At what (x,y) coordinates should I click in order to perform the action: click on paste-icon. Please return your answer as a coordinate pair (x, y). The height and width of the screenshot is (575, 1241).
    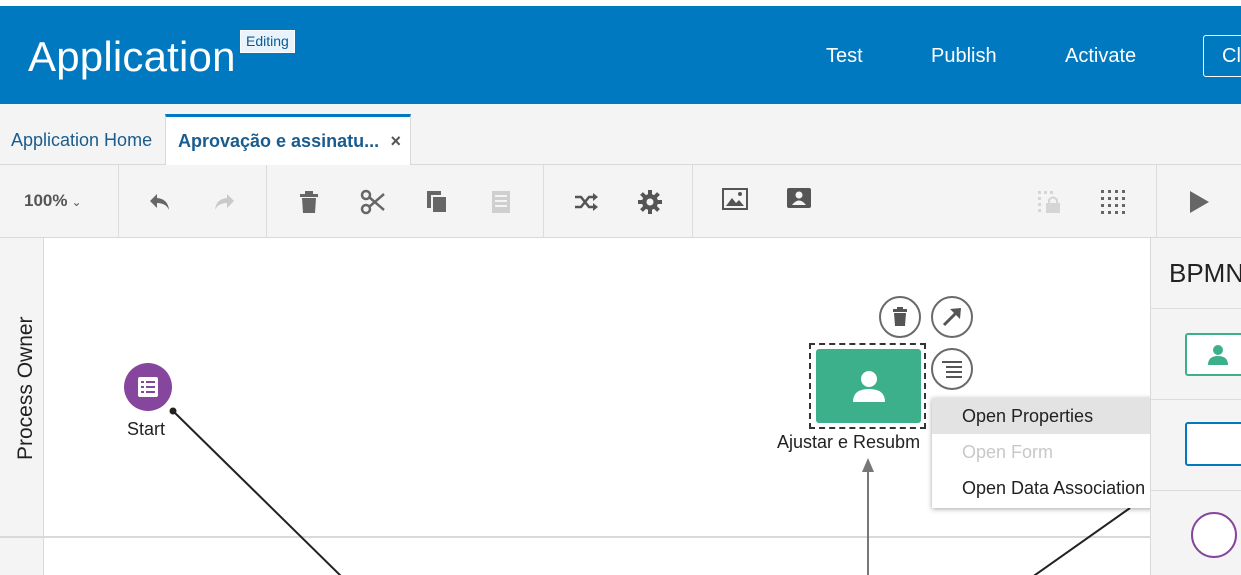
    Looking at the image, I should click on (501, 202).